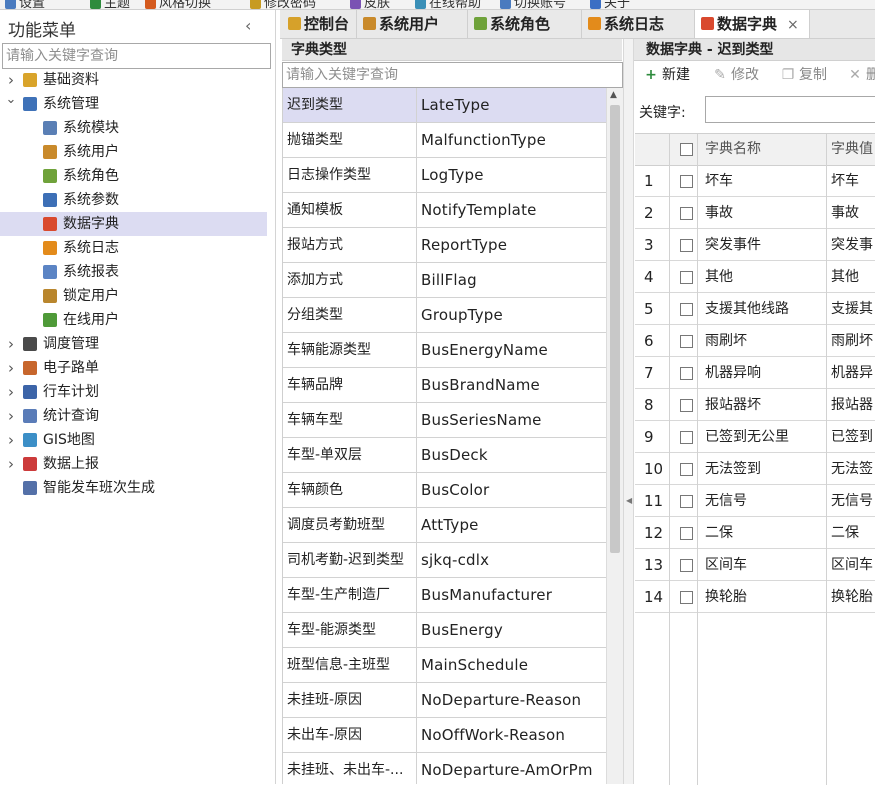 This screenshot has width=875, height=785. What do you see at coordinates (755, 597) in the screenshot?
I see `table-row: 14 换轮胎 换轮胎` at bounding box center [755, 597].